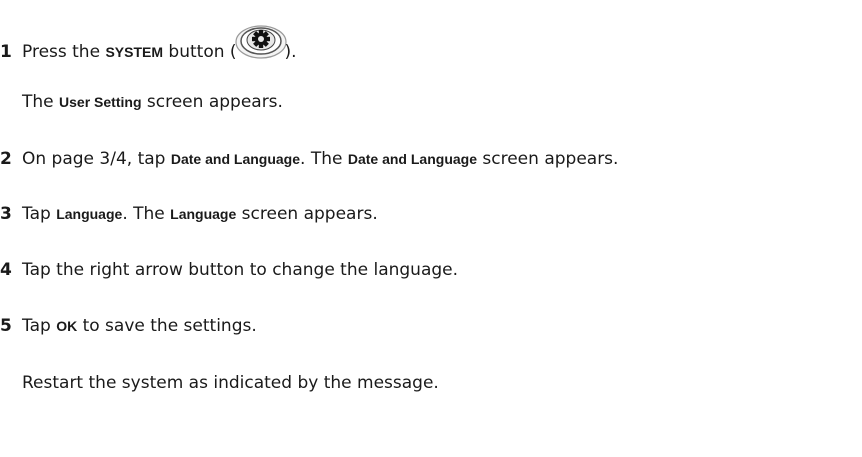 Image resolution: width=862 pixels, height=457 pixels. What do you see at coordinates (96, 159) in the screenshot?
I see `step-text: On page 3/4, tap` at bounding box center [96, 159].